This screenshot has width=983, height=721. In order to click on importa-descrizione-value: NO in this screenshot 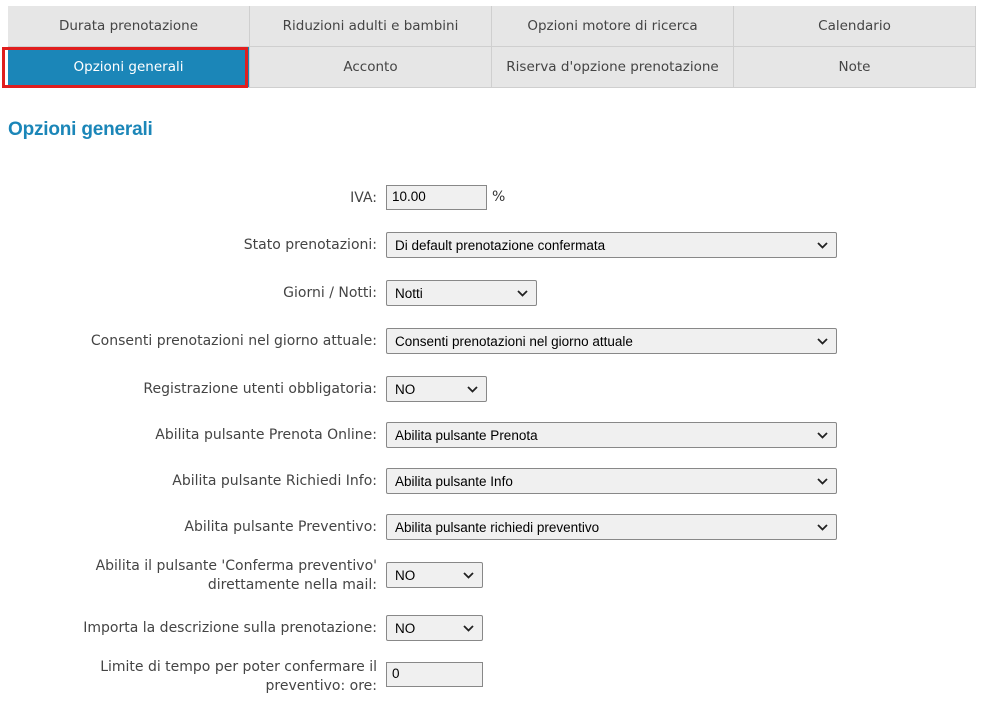, I will do `click(405, 628)`.